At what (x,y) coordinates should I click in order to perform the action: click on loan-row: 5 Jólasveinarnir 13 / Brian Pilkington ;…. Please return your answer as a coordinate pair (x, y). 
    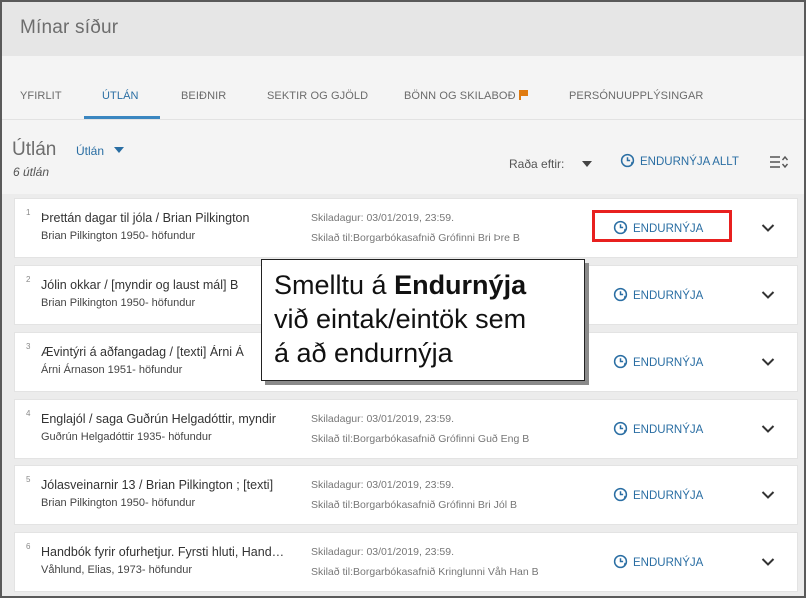
    Looking at the image, I should click on (406, 495).